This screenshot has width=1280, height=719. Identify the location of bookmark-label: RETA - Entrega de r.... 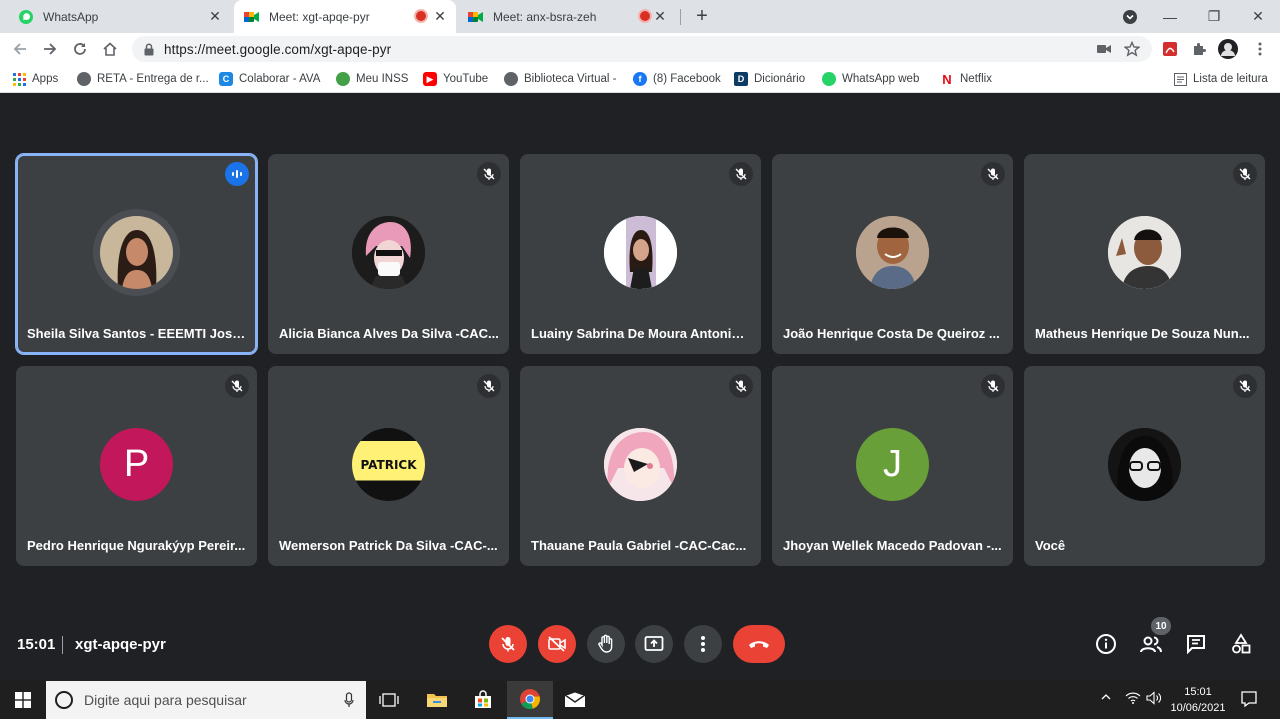
(153, 79).